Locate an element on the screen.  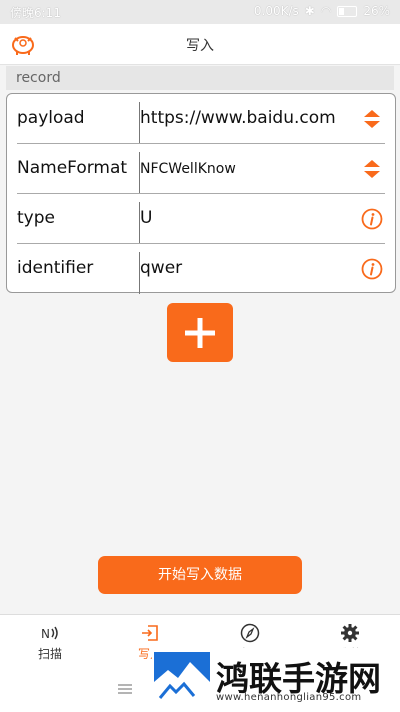
field-row-nameformat: NameFormat NFCWellKnow is located at coordinates (201, 169).